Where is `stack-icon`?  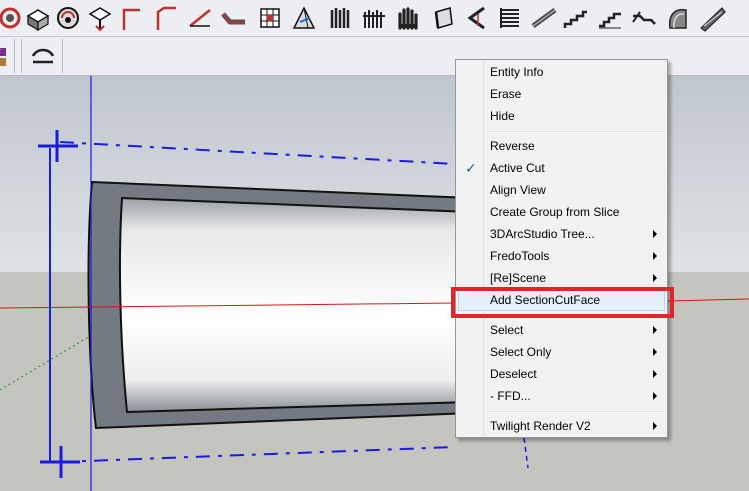
stack-icon is located at coordinates (510, 18).